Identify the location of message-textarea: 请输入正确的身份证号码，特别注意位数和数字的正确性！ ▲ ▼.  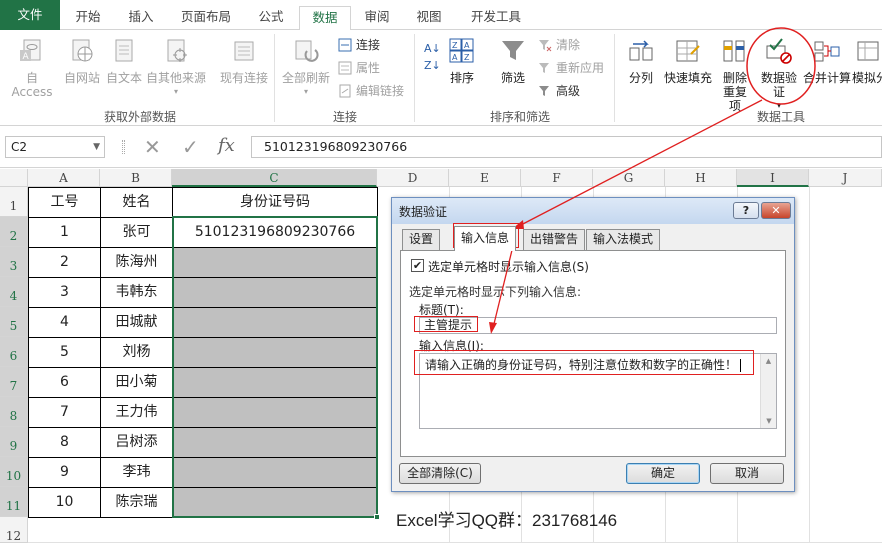
(598, 391).